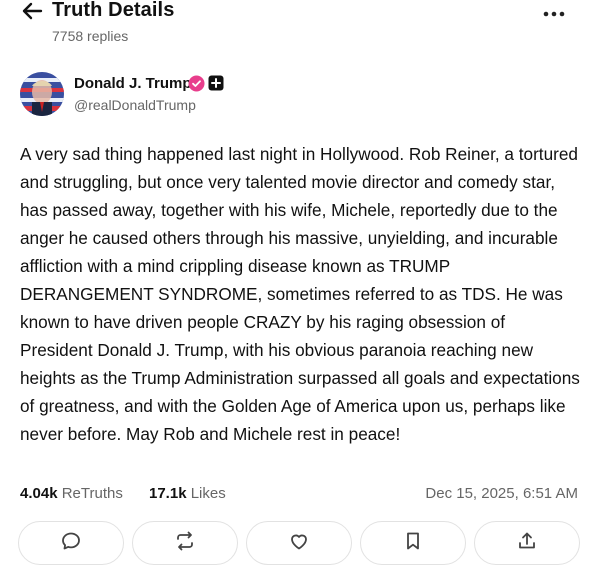 The image size is (592, 569). What do you see at coordinates (296, 93) in the screenshot?
I see `post-author: Donald J. Trump @realDonaldTrump` at bounding box center [296, 93].